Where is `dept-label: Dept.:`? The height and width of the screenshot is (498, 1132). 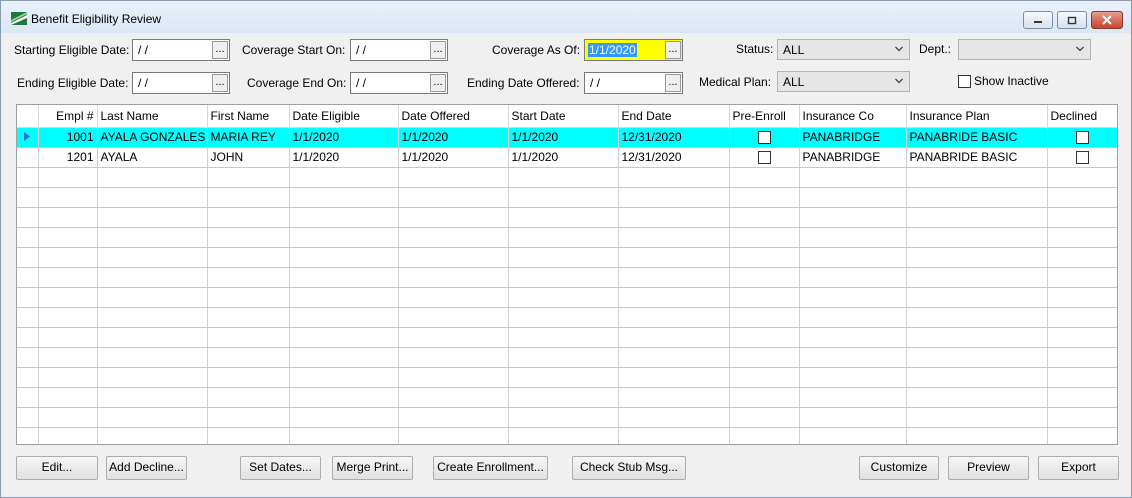 dept-label: Dept.: is located at coordinates (935, 49).